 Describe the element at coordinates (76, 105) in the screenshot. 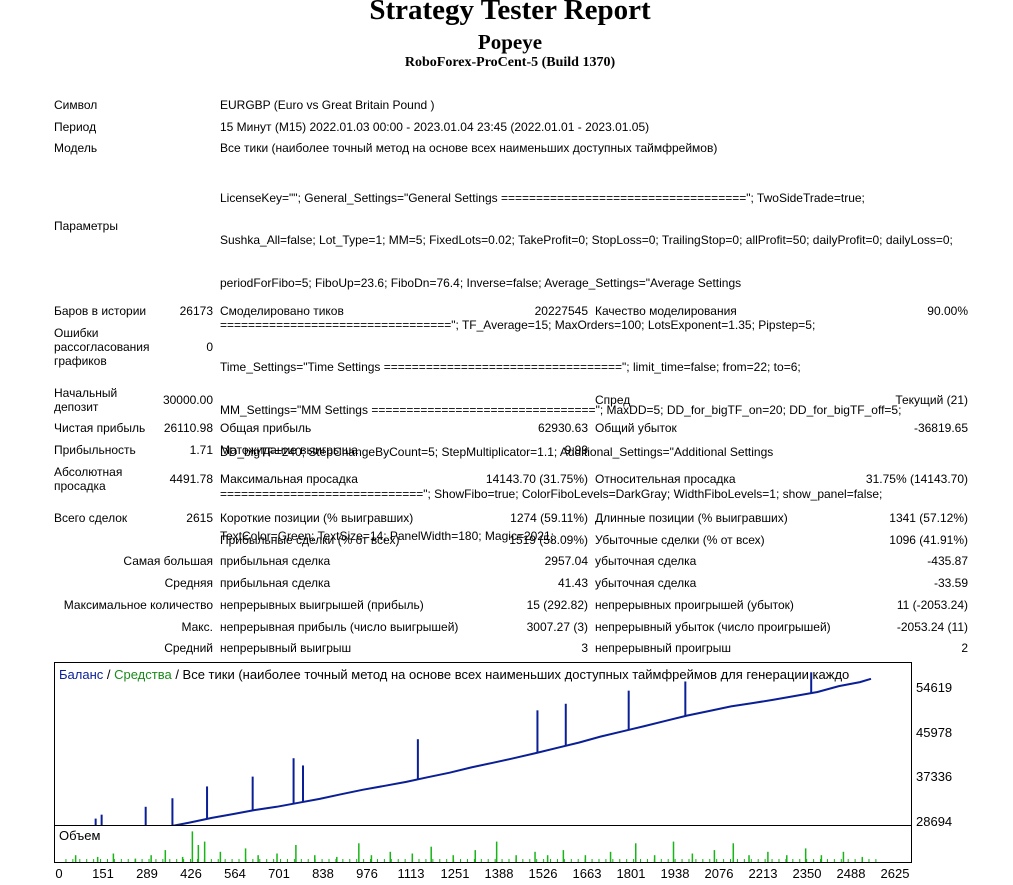

I see `symbol-label: Символ` at that location.